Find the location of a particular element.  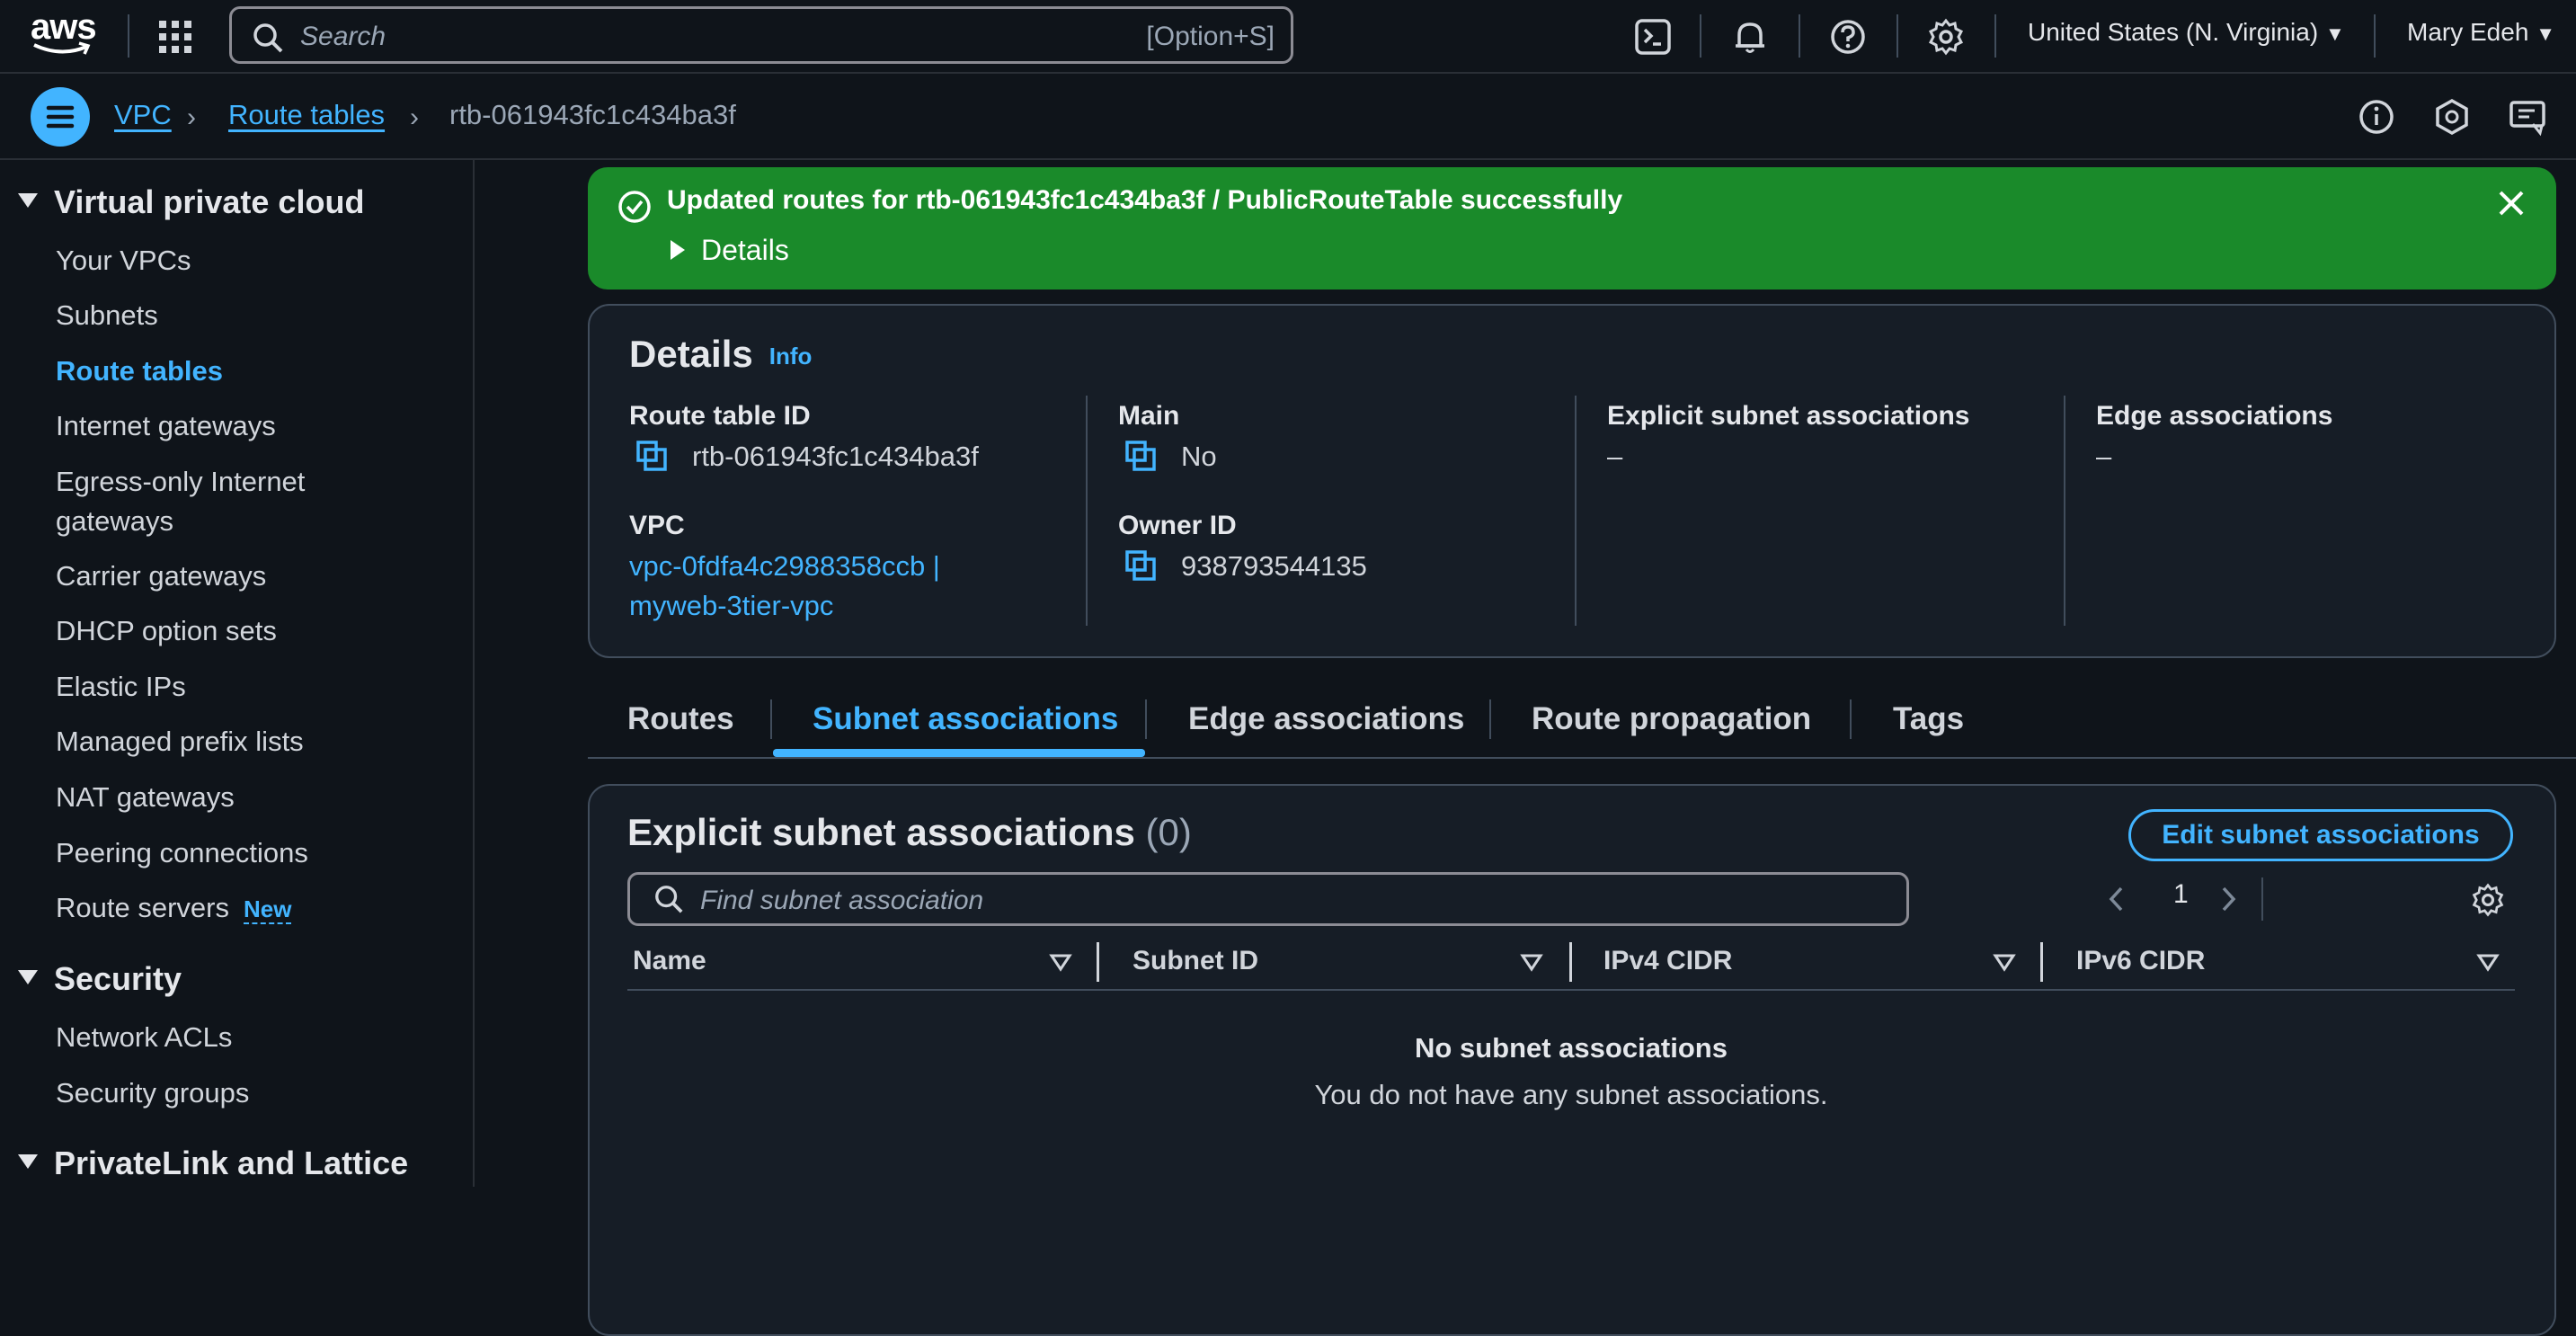

settings-gear-icon is located at coordinates (1946, 37).